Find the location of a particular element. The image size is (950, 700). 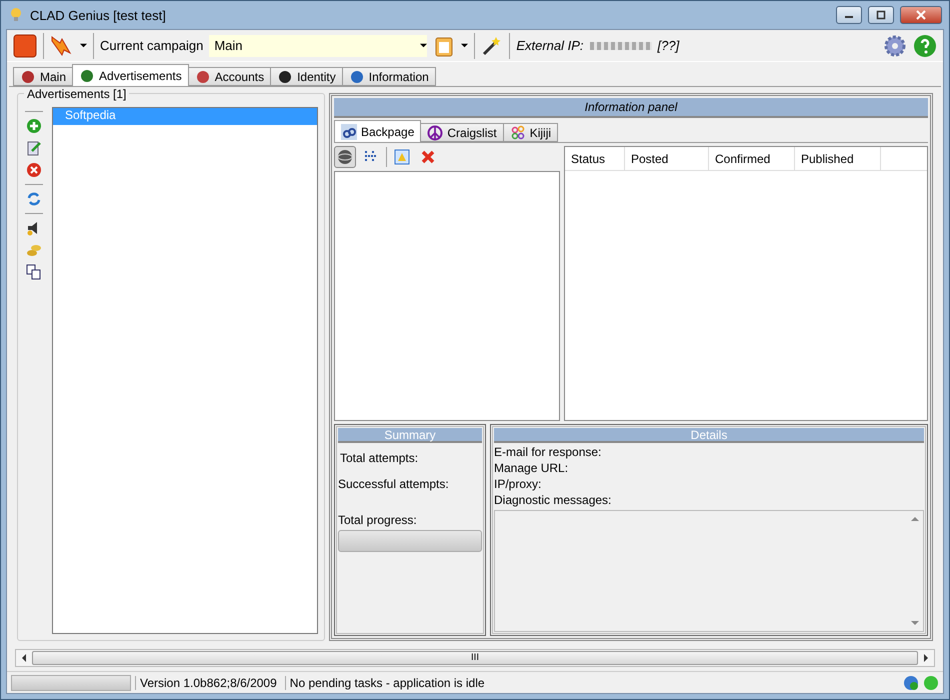

status-message: No pending tasks - application is idle is located at coordinates (591, 683).